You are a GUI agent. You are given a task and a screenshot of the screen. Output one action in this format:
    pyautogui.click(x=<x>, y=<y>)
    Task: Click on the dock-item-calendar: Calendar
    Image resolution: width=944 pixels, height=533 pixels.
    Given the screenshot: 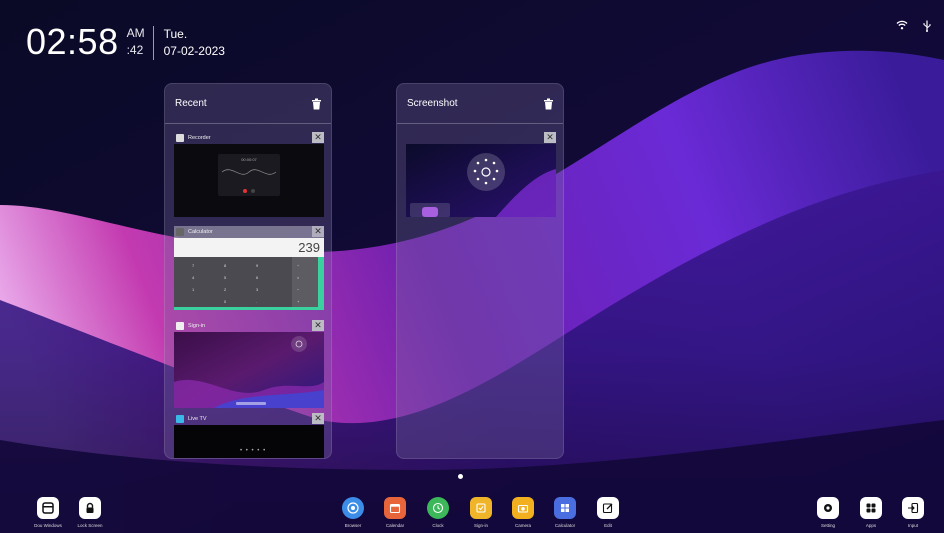 What is the action you would take?
    pyautogui.click(x=395, y=512)
    